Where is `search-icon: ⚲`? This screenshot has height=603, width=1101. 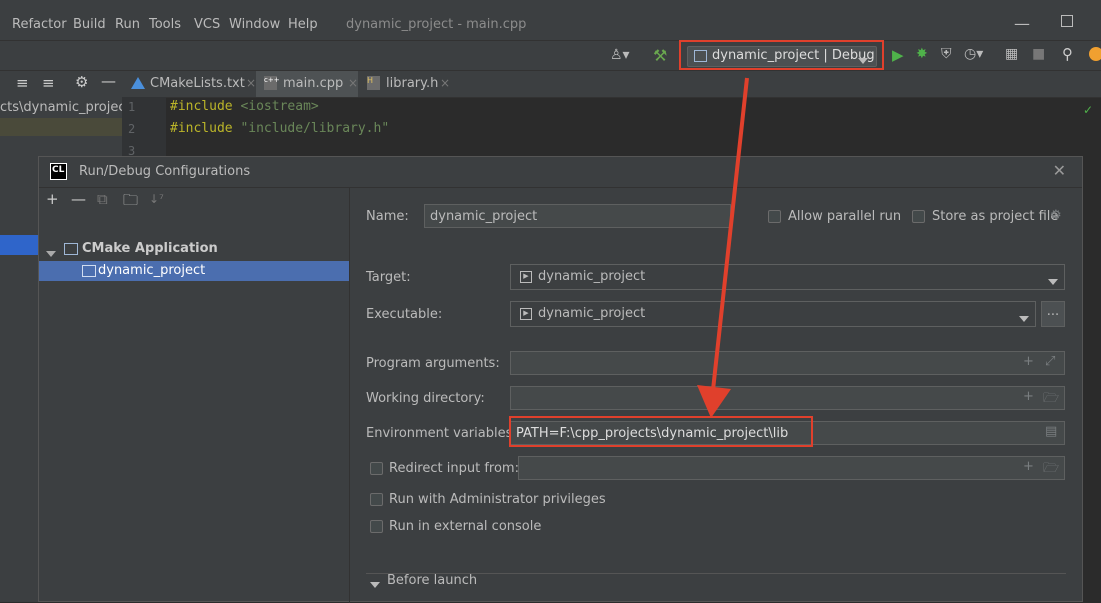 search-icon: ⚲ is located at coordinates (1067, 54).